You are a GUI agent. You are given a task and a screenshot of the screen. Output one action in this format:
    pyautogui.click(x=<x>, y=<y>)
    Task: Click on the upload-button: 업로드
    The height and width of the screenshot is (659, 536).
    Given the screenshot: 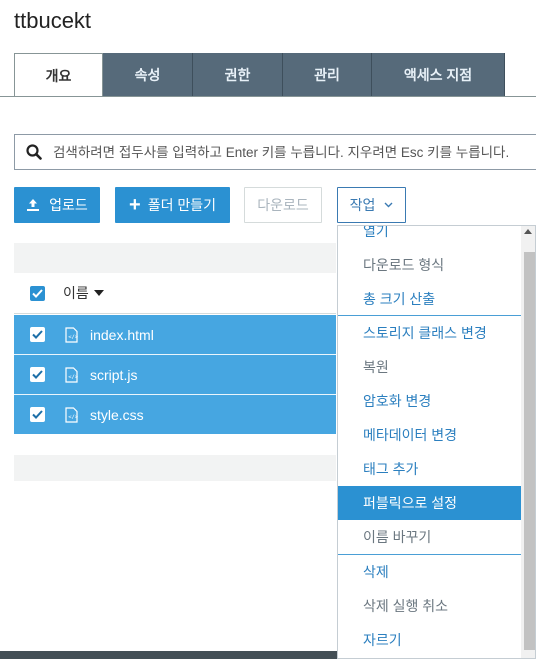 What is the action you would take?
    pyautogui.click(x=57, y=205)
    